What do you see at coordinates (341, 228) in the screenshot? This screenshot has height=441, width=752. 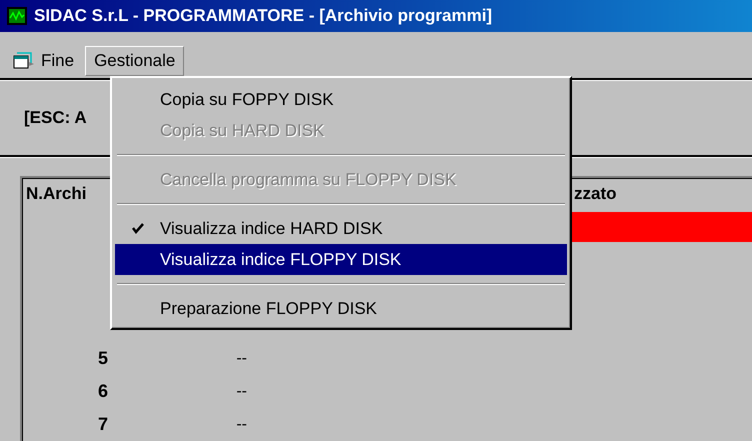 I see `menu-option: Visualizza indice HARD DISK` at bounding box center [341, 228].